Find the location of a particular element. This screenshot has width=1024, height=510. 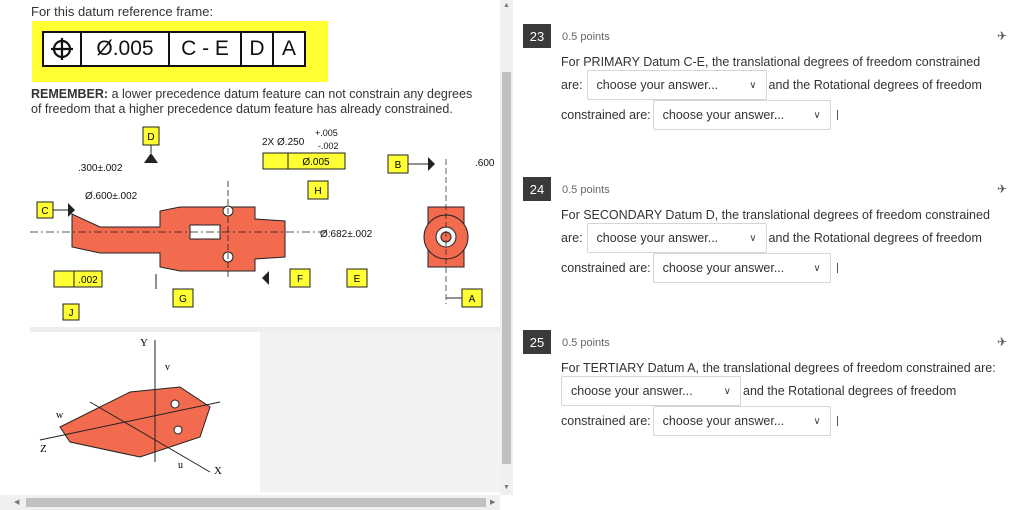

fcf-tertiary-datum: A is located at coordinates (288, 48).